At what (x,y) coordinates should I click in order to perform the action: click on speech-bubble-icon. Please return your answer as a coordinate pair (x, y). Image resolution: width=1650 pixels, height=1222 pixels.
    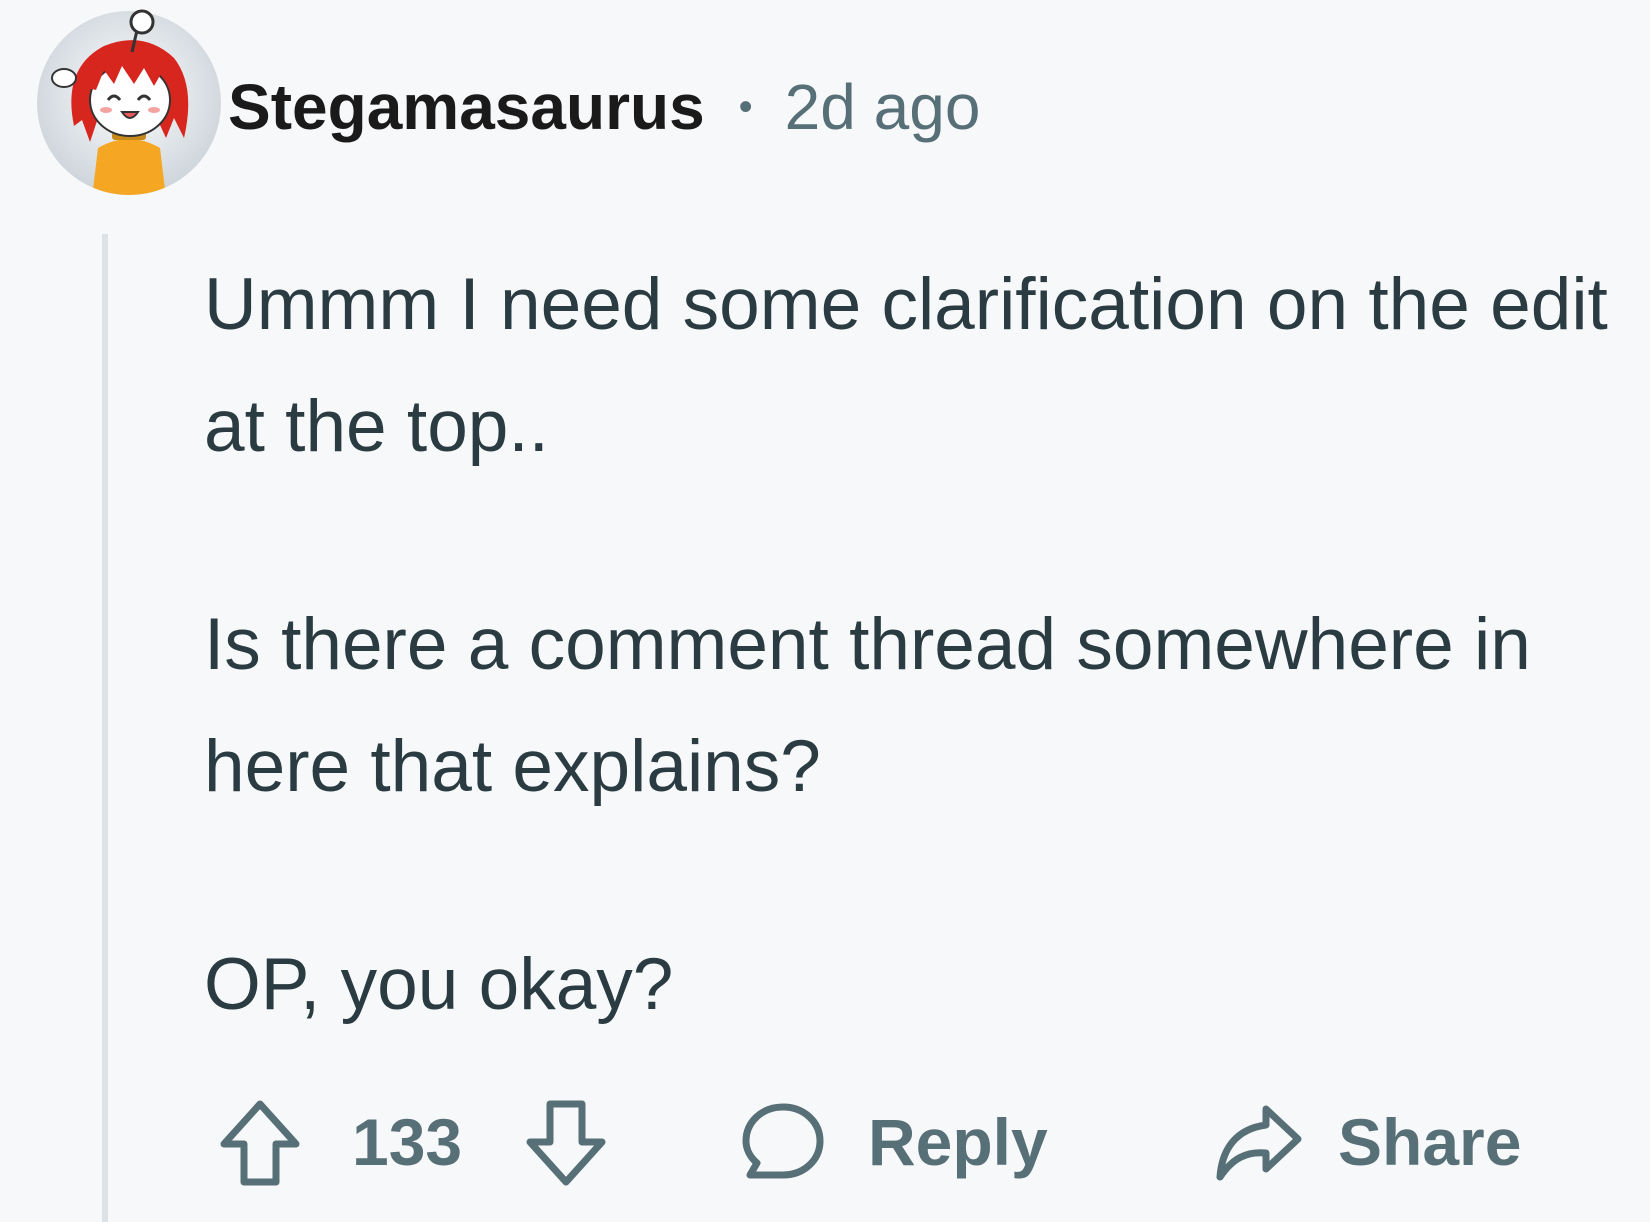
    Looking at the image, I should click on (783, 1142).